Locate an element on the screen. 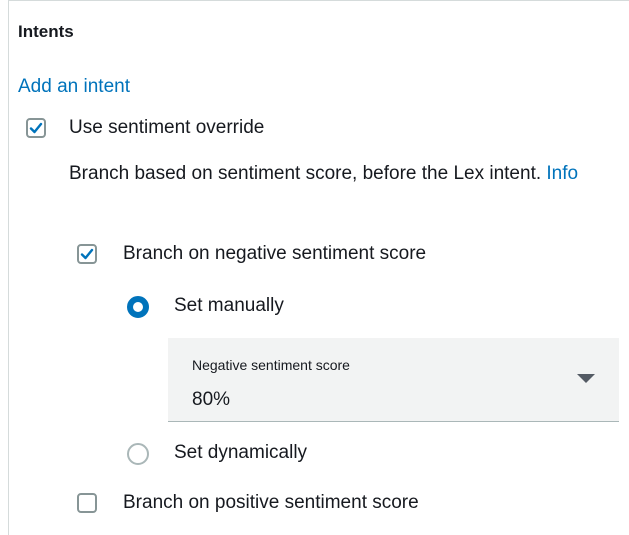 The image size is (629, 535). sentiment-override-checkbox is located at coordinates (36, 128).